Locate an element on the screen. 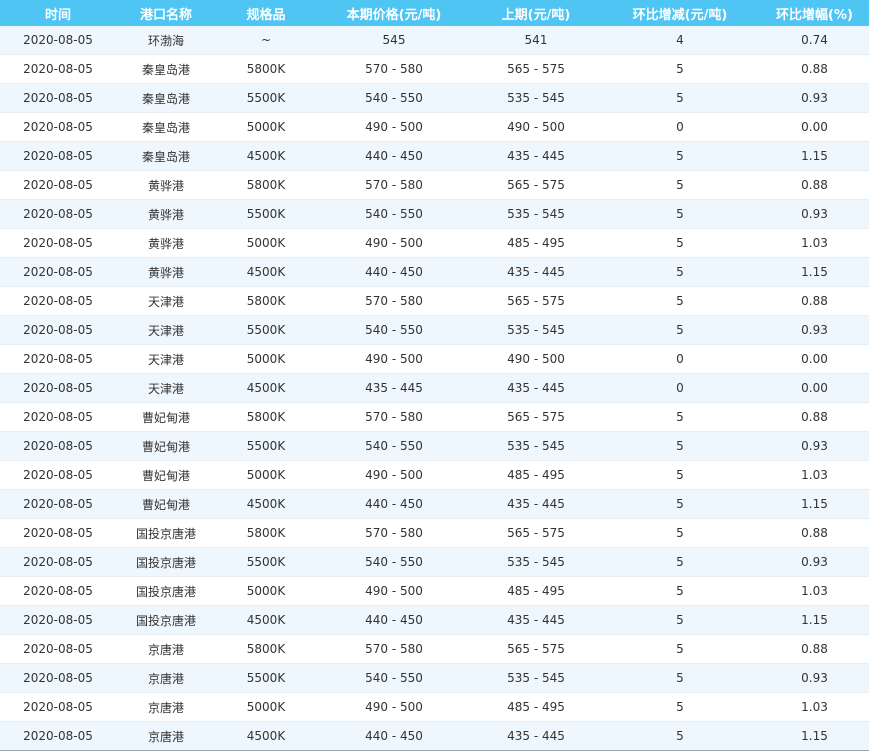 The height and width of the screenshot is (752, 869). cell-change-percent: 0.00 is located at coordinates (814, 359).